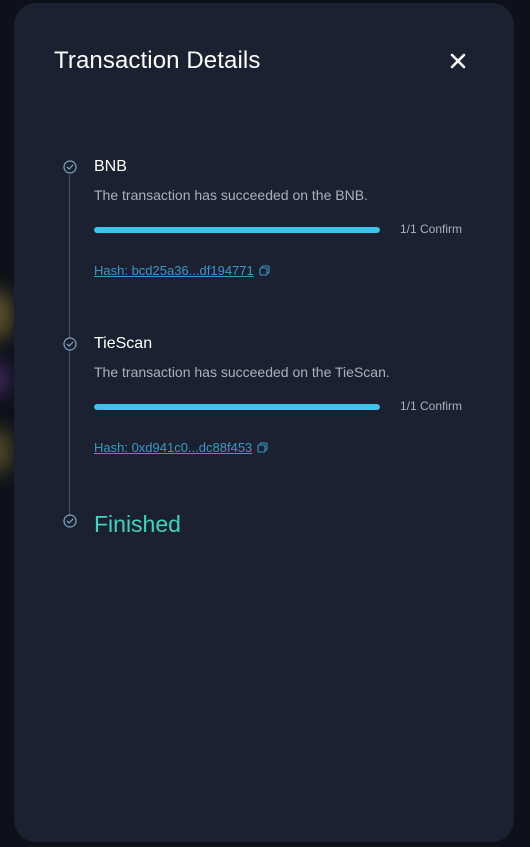  I want to click on modal-title: Transaction Details, so click(157, 60).